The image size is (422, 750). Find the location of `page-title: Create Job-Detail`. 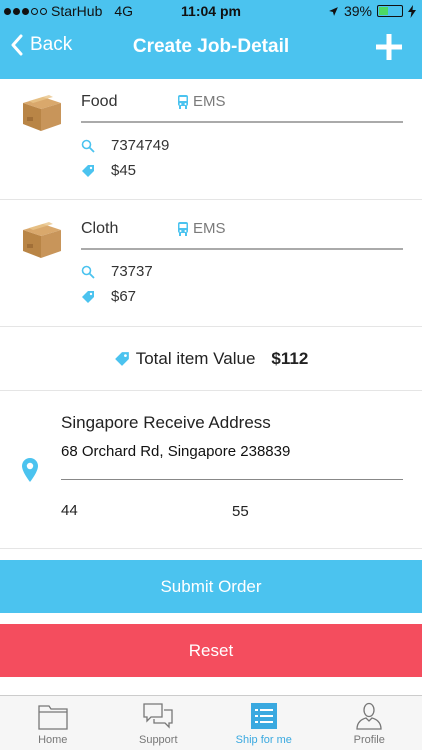

page-title: Create Job-Detail is located at coordinates (211, 46).